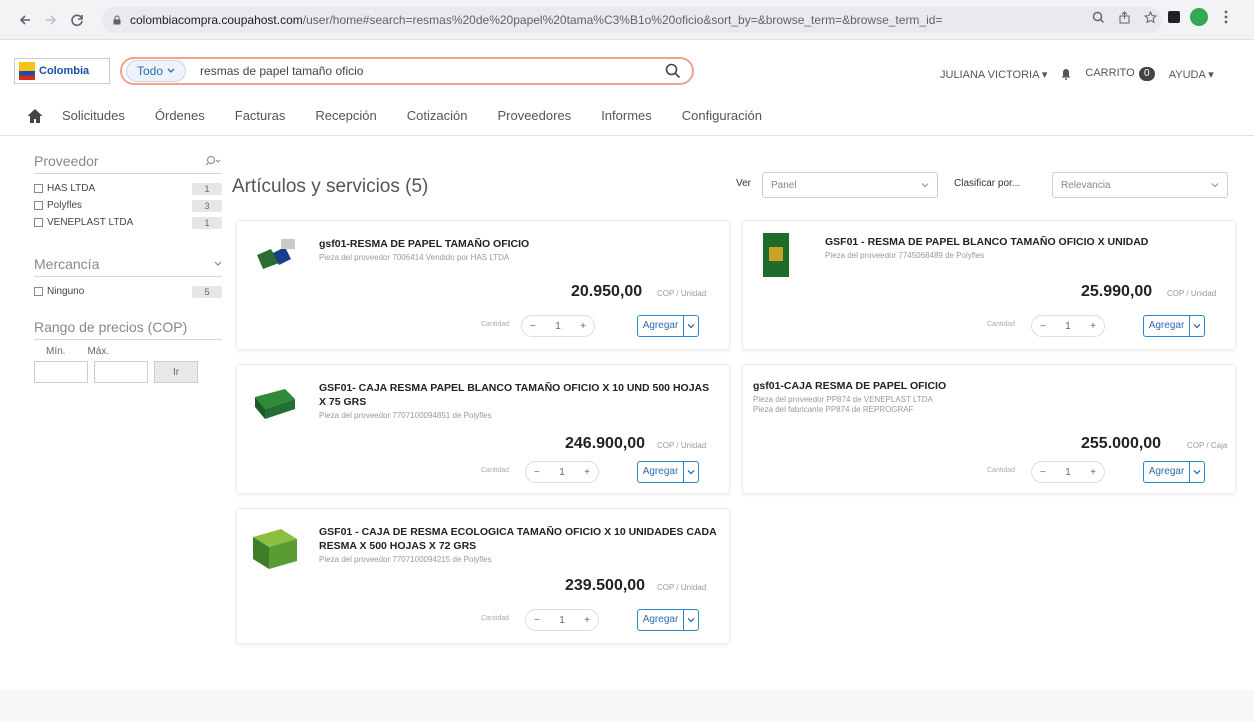  Describe the element at coordinates (61, 372) in the screenshot. I see `min-price-input` at that location.